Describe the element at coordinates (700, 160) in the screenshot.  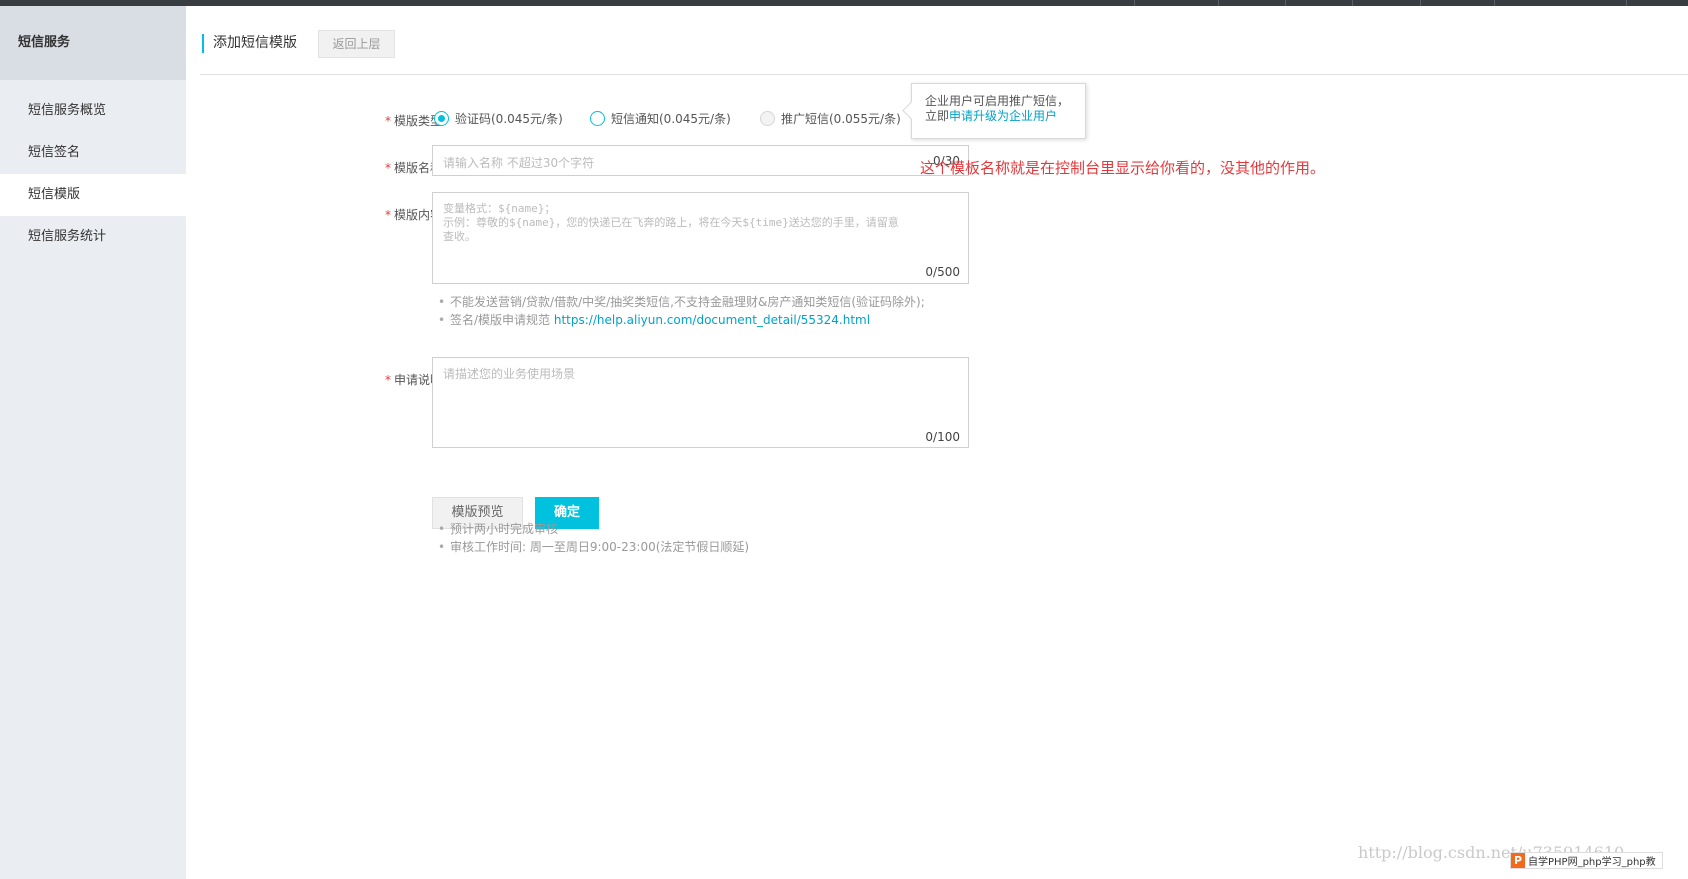
I see `template-name-input: 请输入名称 不超过30个字符 0/30` at that location.